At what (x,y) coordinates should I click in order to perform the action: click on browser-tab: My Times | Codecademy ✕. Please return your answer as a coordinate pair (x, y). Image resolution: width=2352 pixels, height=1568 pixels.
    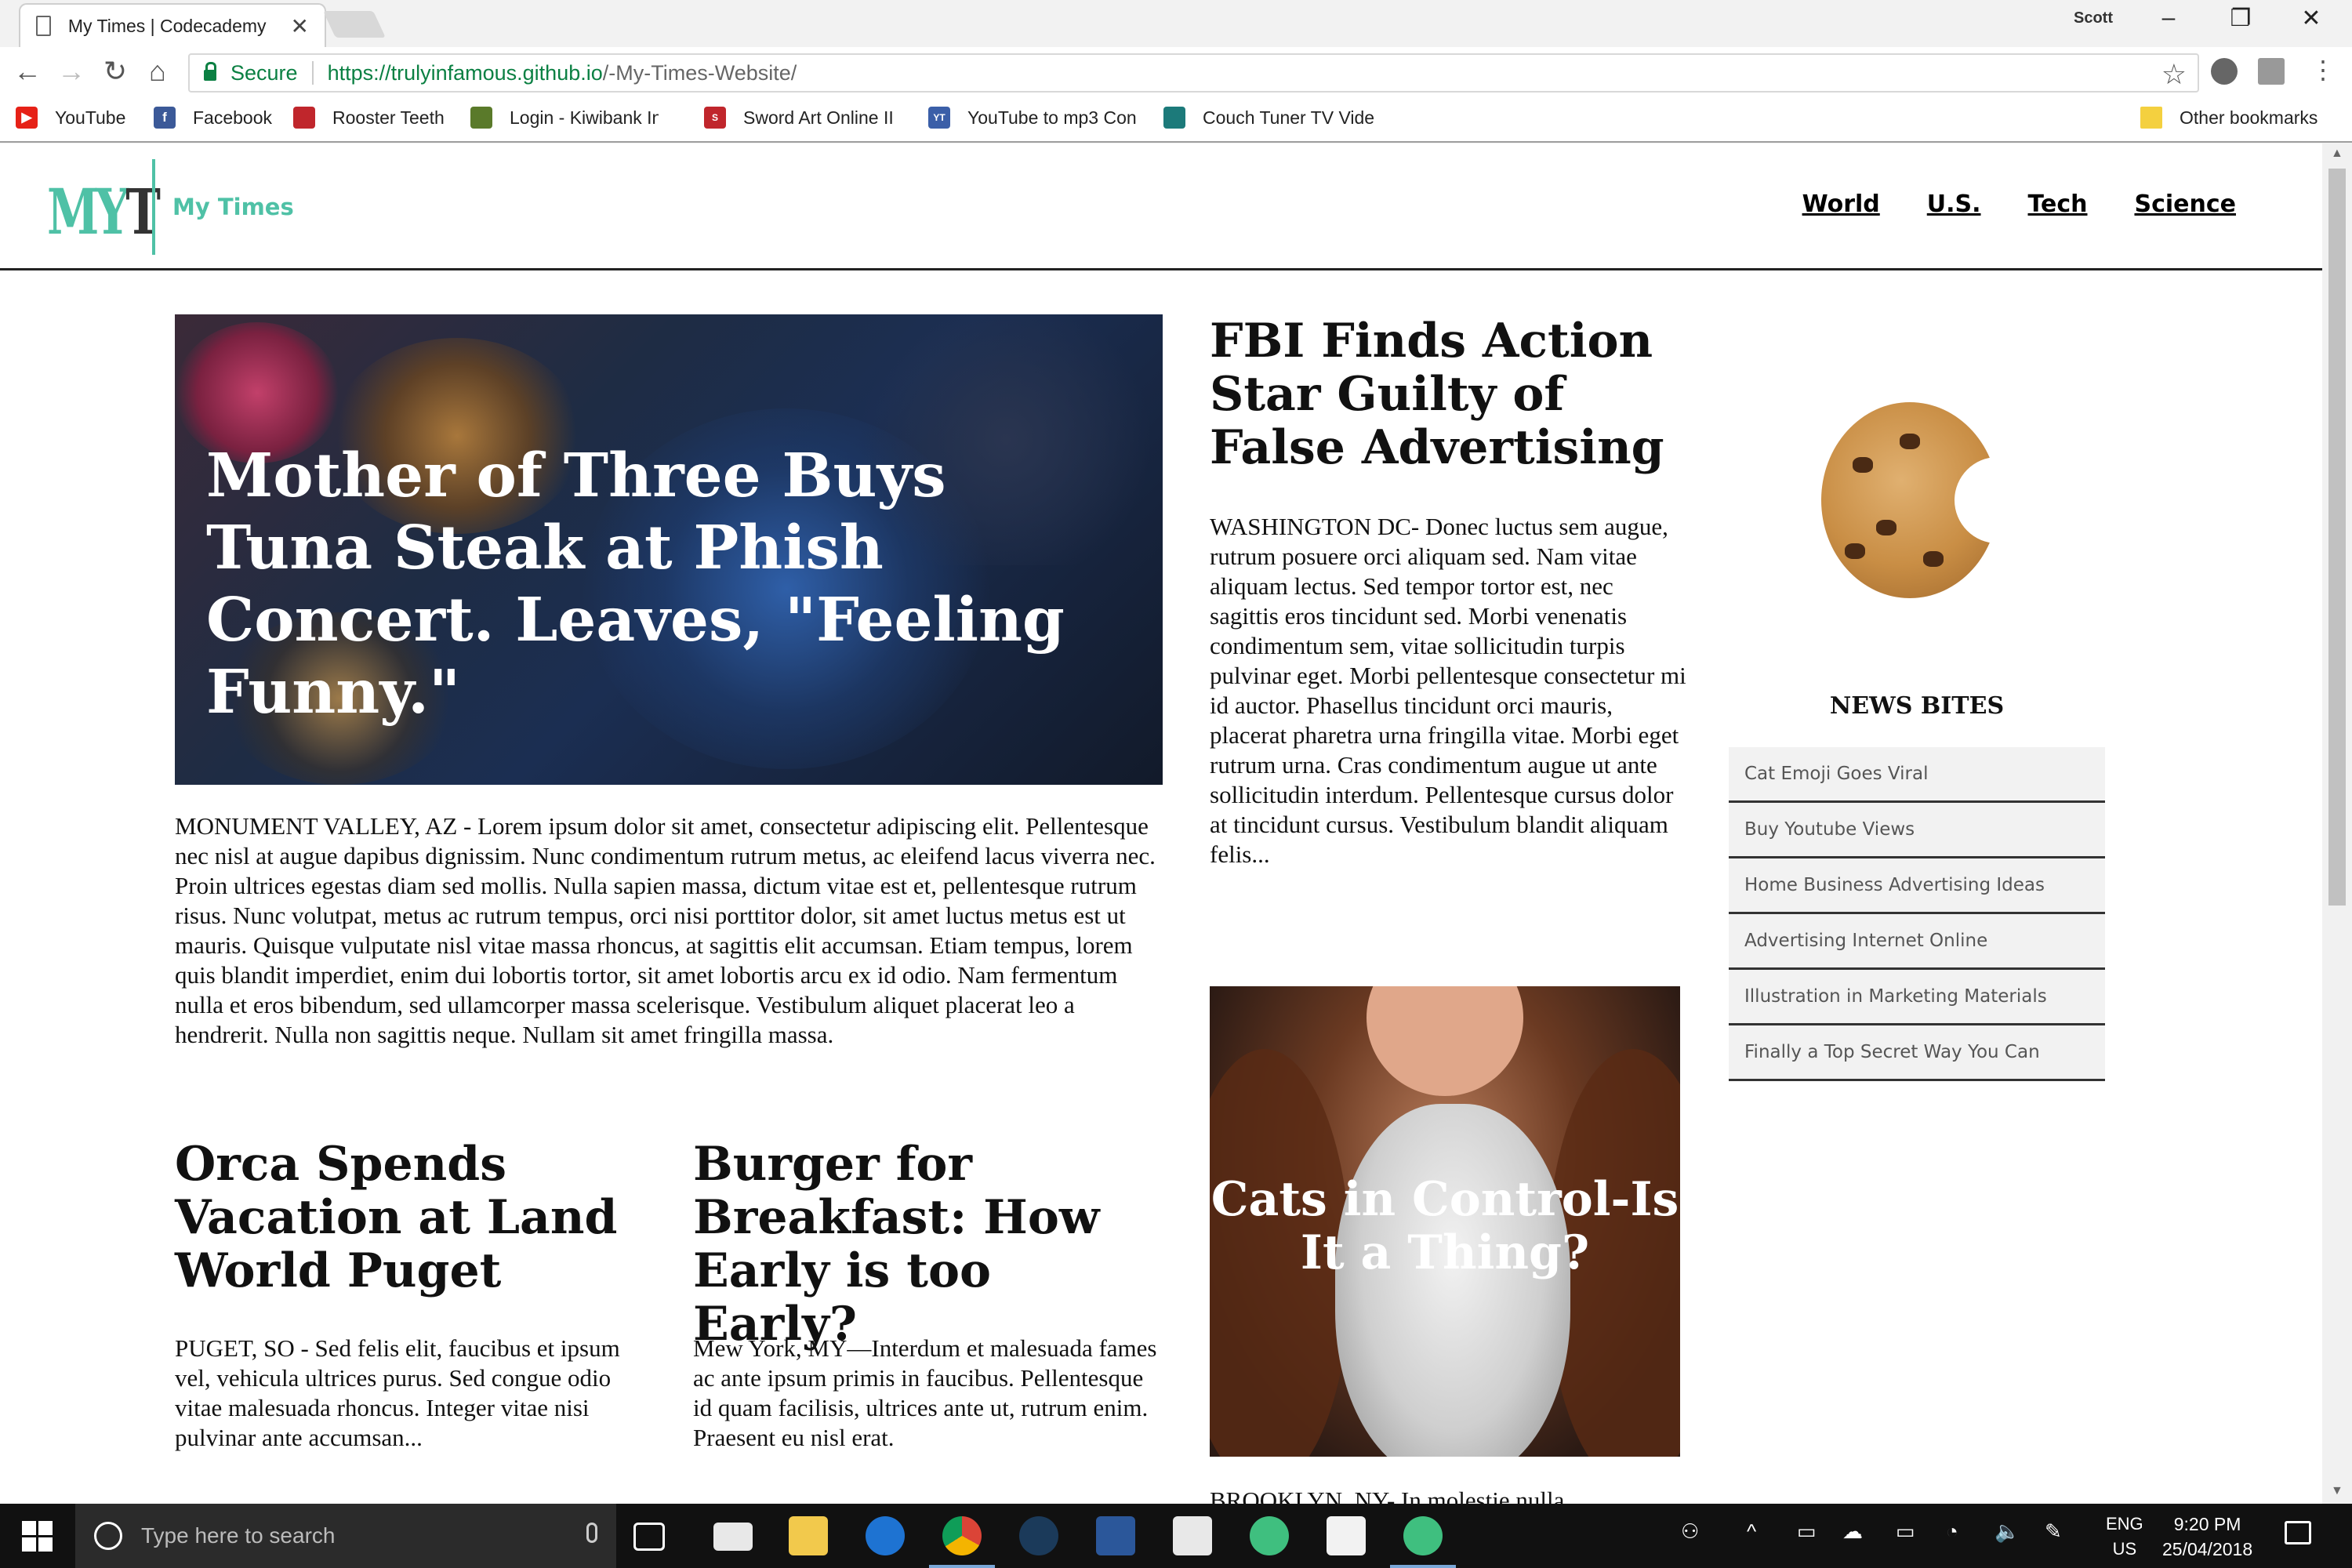
    Looking at the image, I should click on (172, 25).